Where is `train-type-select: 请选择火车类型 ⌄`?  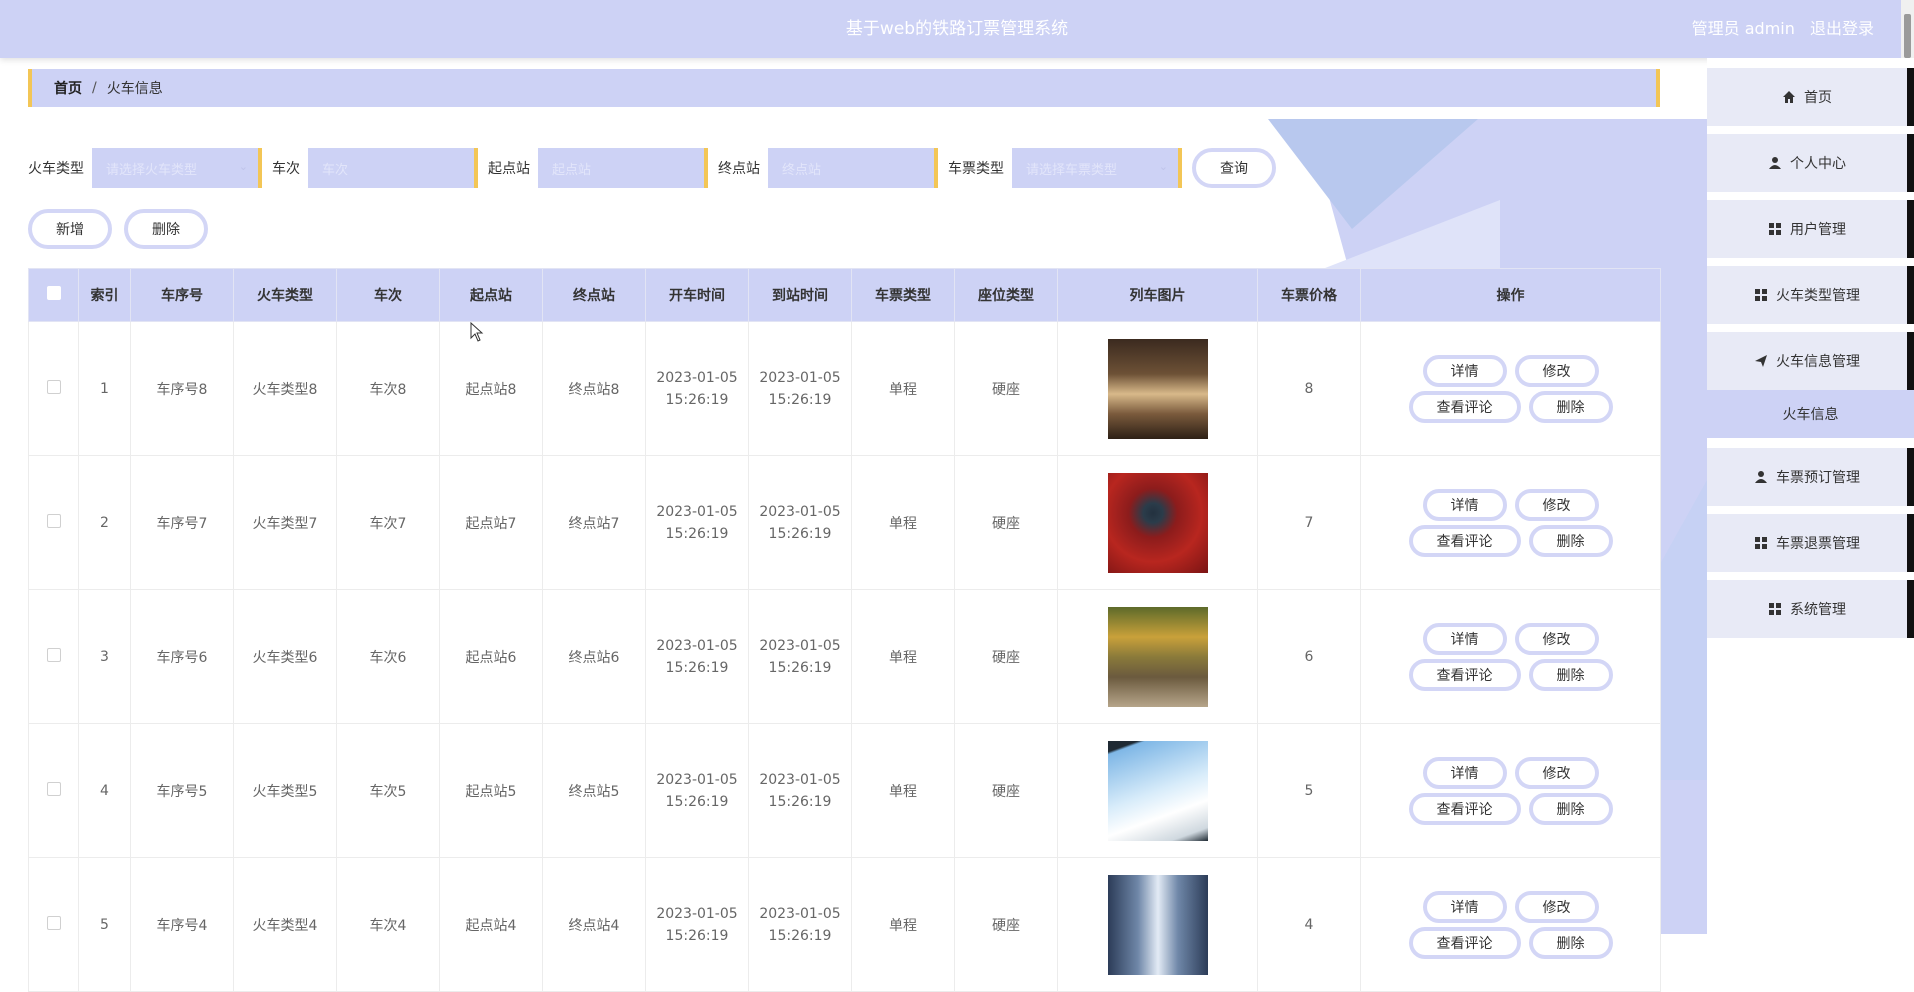
train-type-select: 请选择火车类型 ⌄ is located at coordinates (177, 168).